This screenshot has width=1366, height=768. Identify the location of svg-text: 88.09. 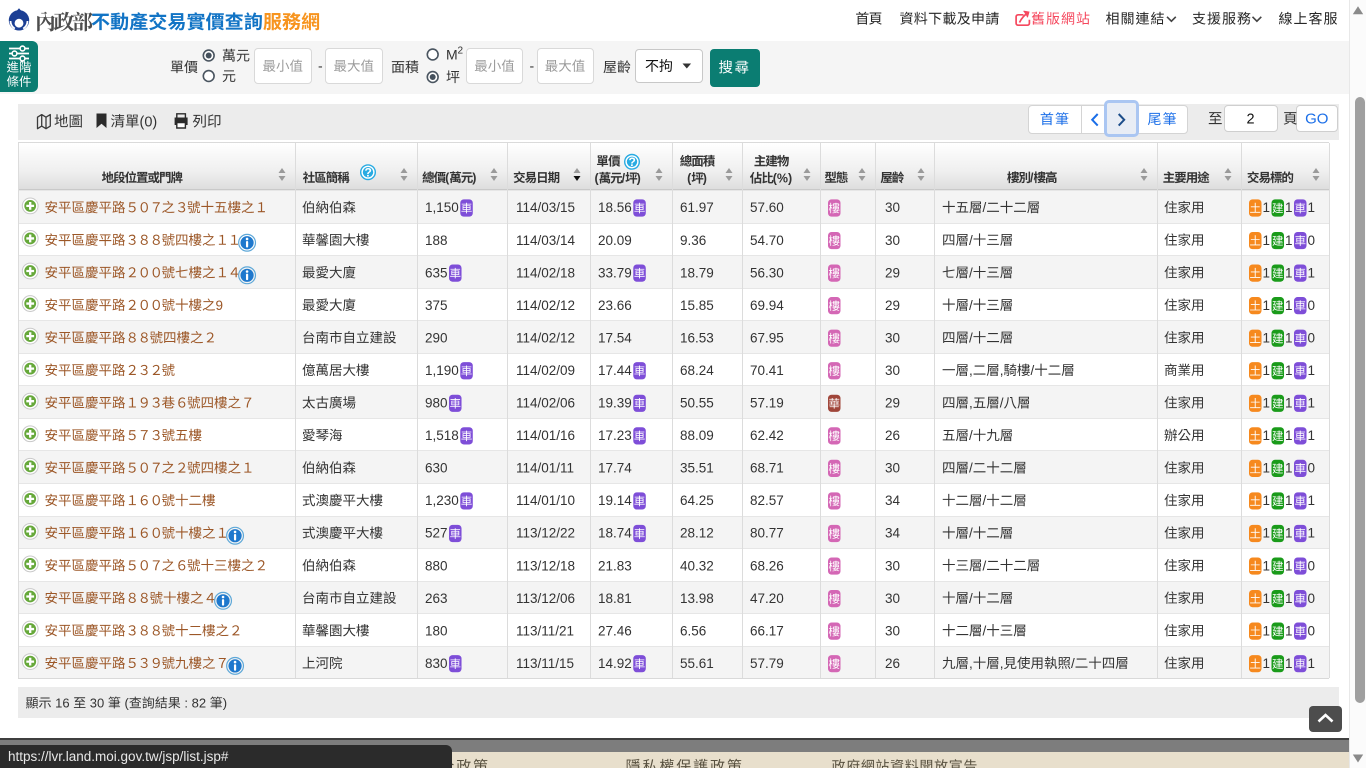
(697, 435).